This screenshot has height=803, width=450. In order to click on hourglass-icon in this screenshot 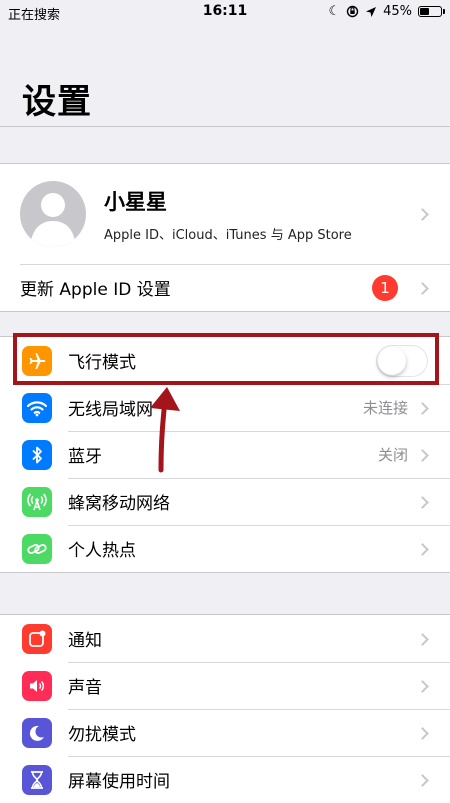, I will do `click(37, 779)`.